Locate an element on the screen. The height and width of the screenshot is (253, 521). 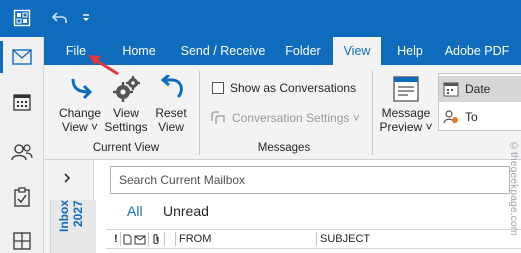
calendar-sort-icon is located at coordinates (451, 89).